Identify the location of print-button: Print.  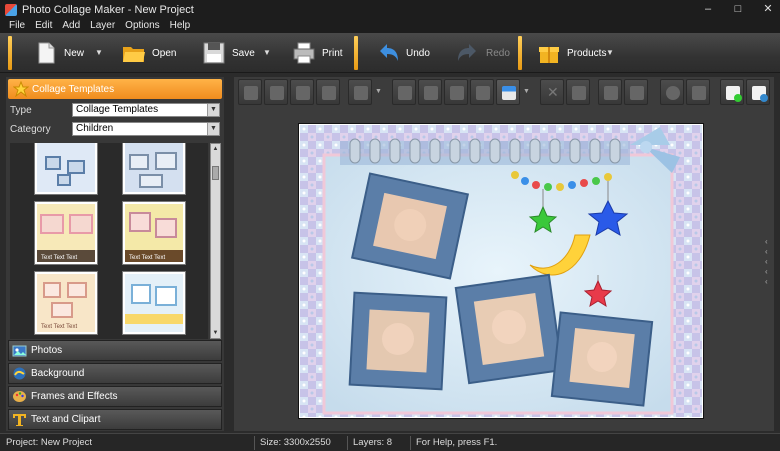
(317, 53).